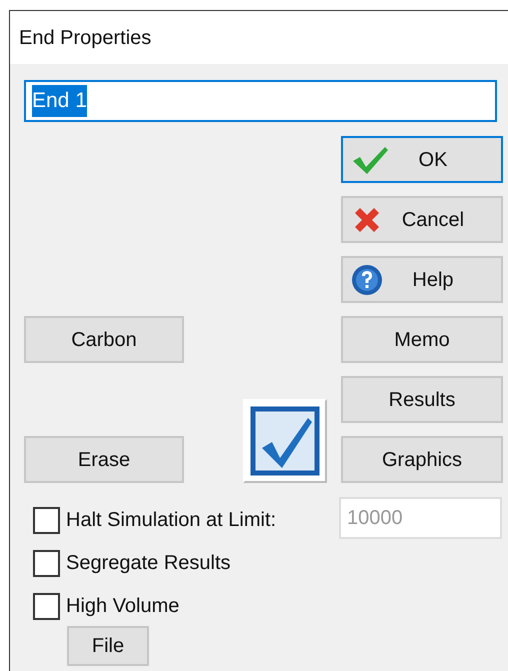  Describe the element at coordinates (422, 219) in the screenshot. I see `dialog-button: Cancel` at that location.